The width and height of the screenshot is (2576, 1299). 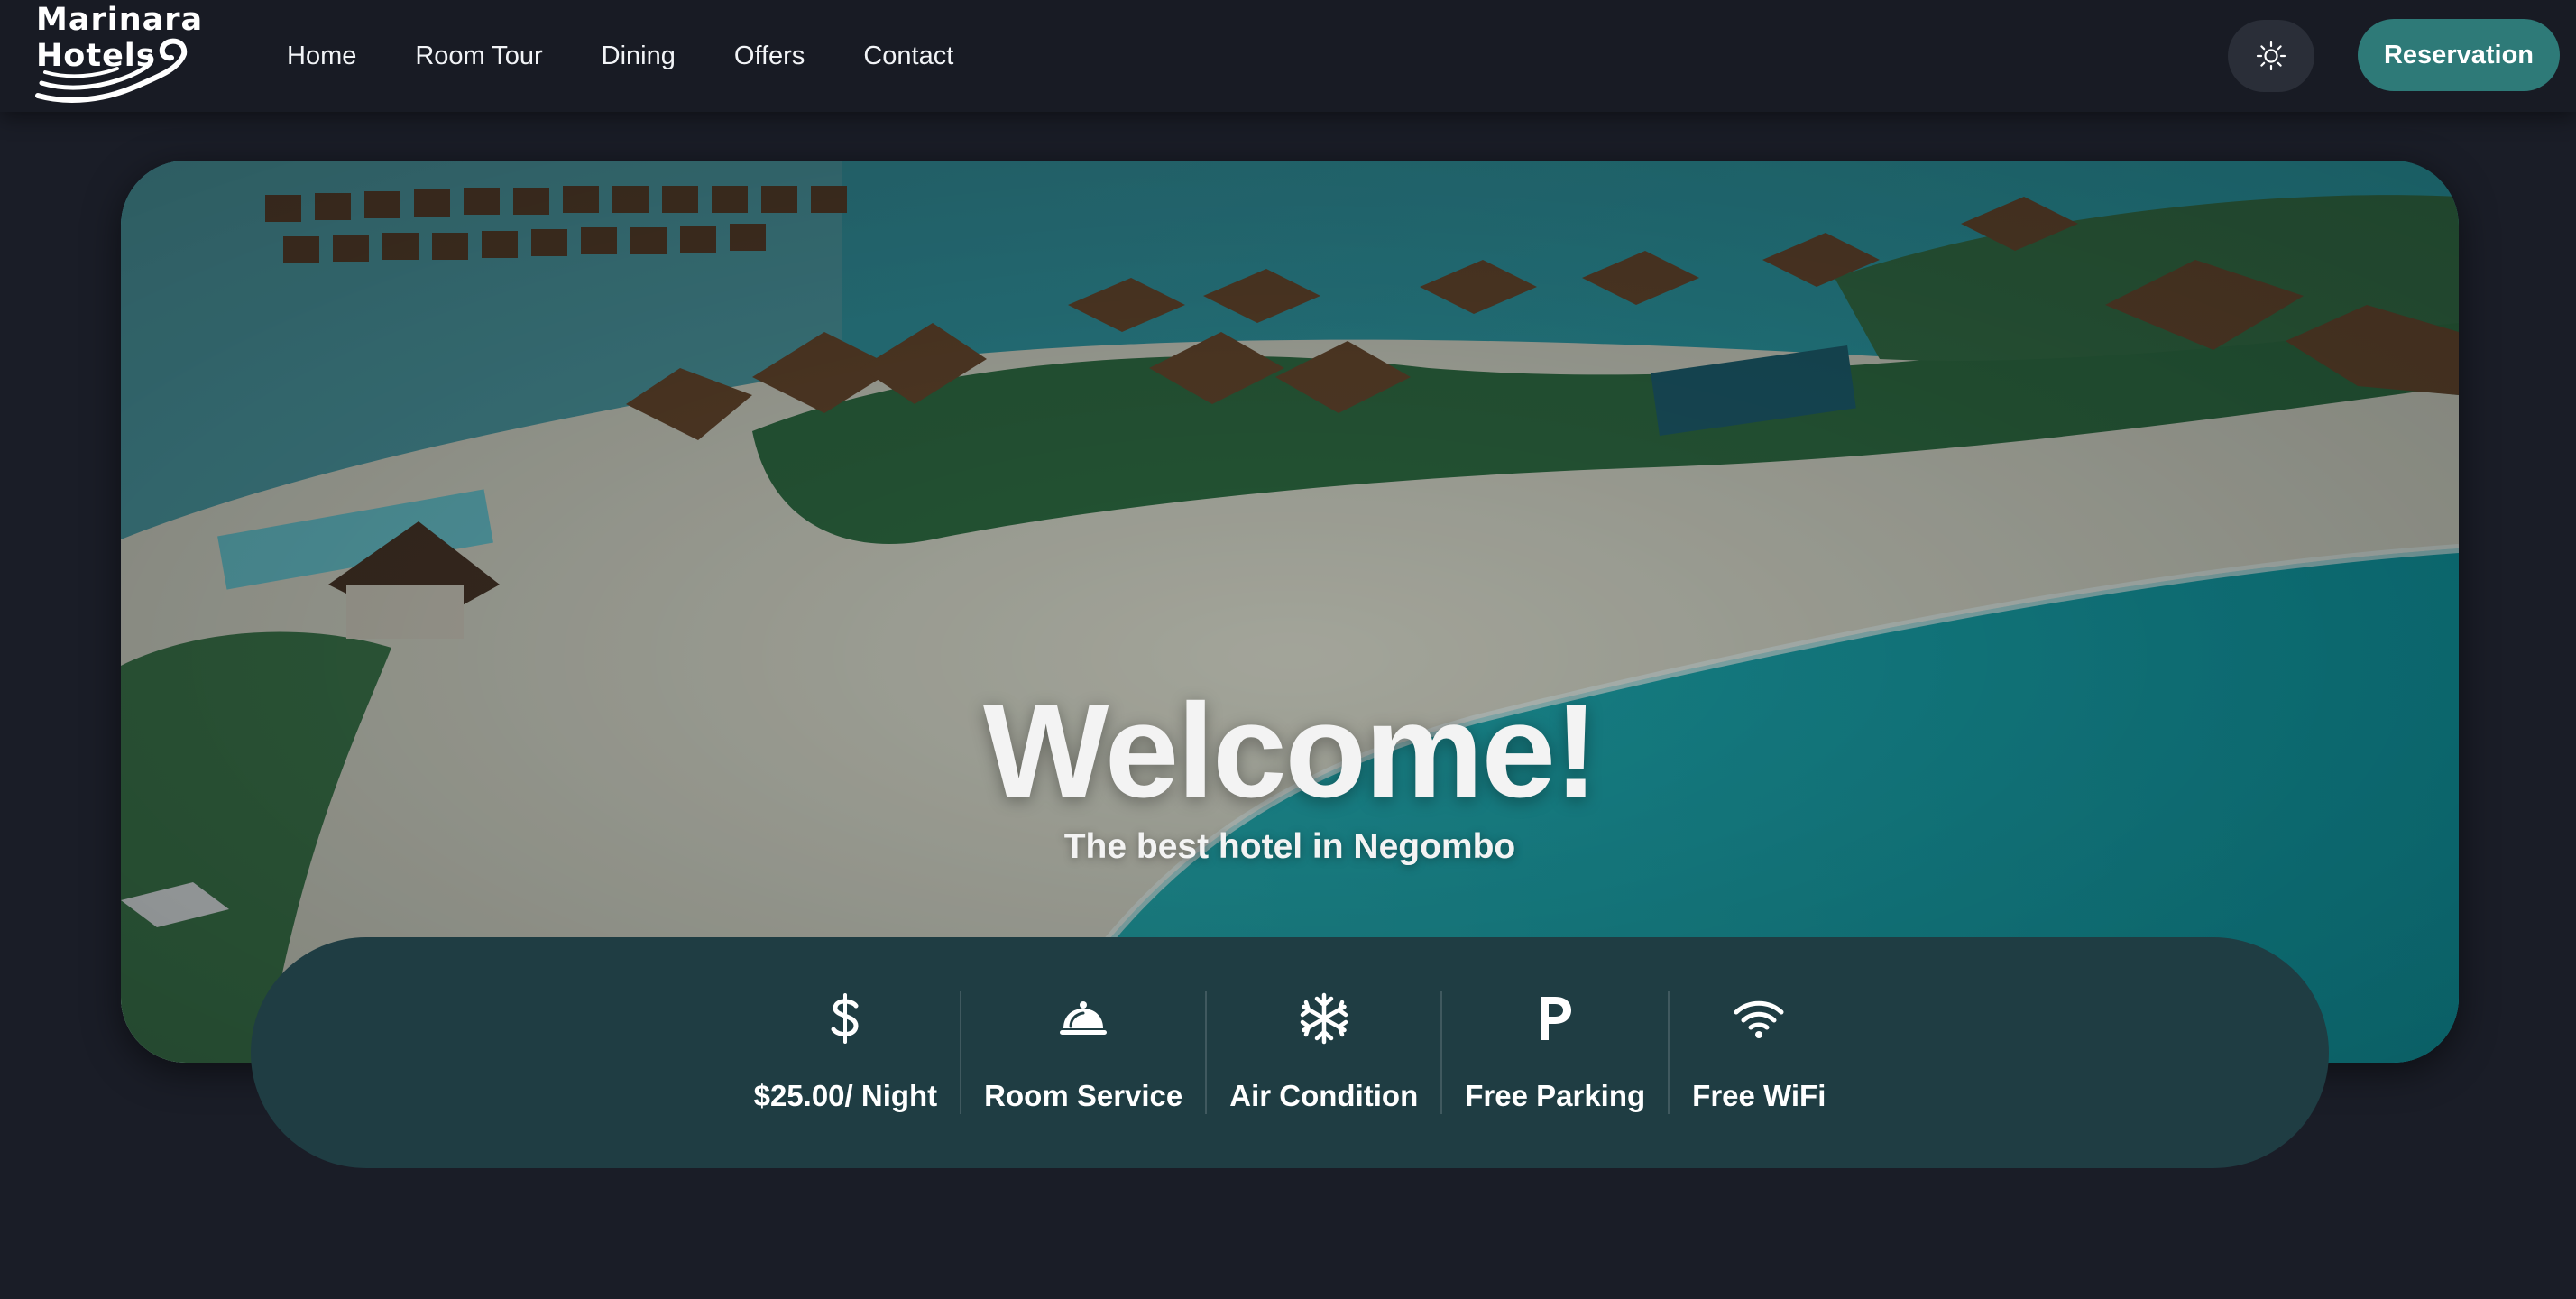 I want to click on theme-toggle-button, so click(x=2271, y=56).